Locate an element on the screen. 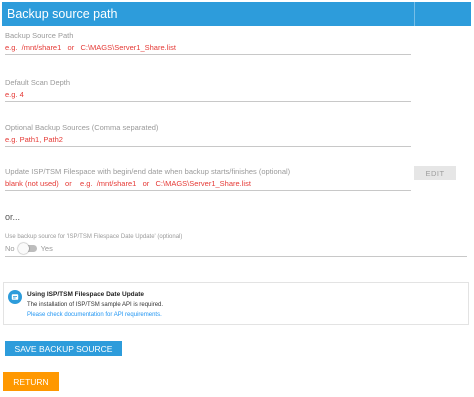 This screenshot has width=474, height=397. toggle-row: No Yes is located at coordinates (29, 248).